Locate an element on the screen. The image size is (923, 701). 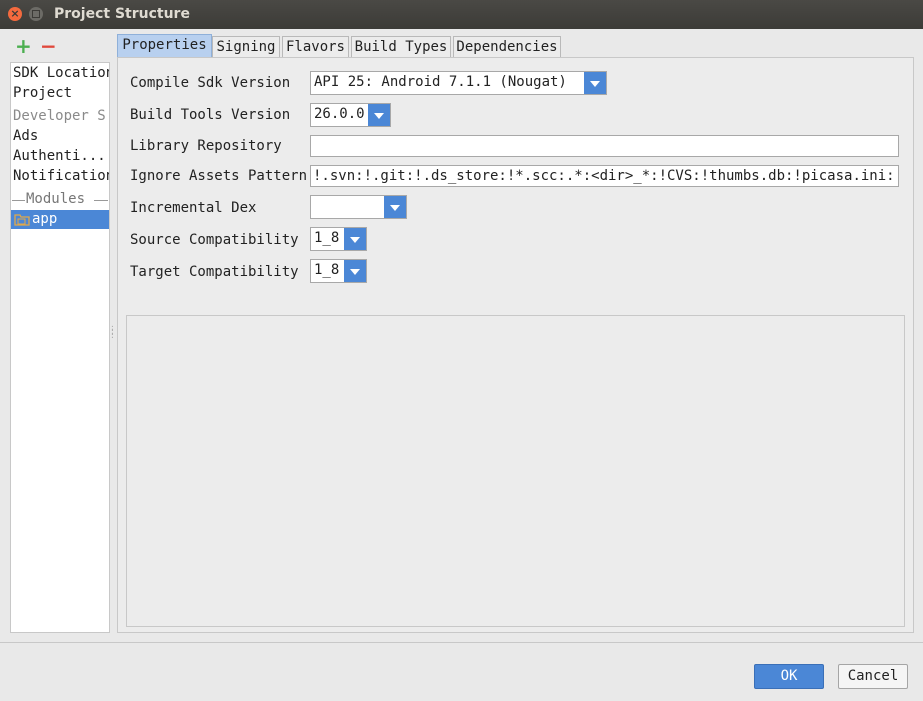
target-compat-dropdown: 1_8 is located at coordinates (338, 271).